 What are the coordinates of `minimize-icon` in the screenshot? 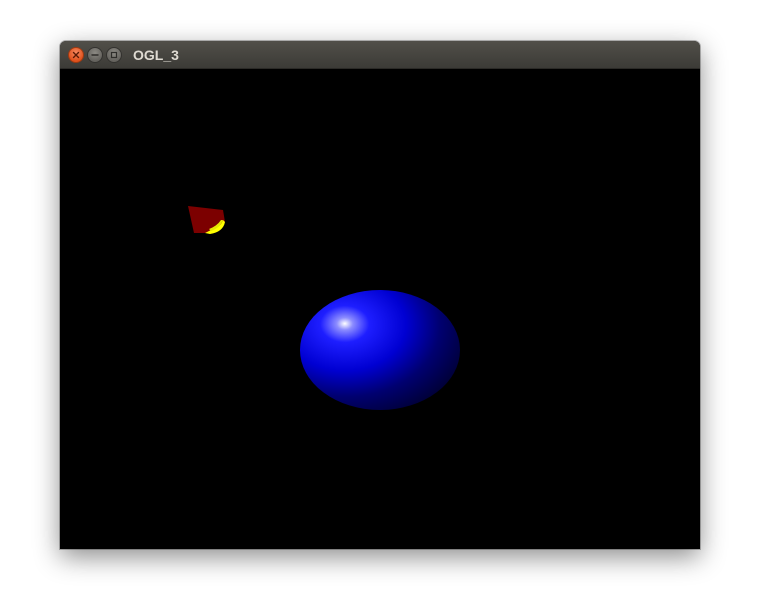 It's located at (95, 55).